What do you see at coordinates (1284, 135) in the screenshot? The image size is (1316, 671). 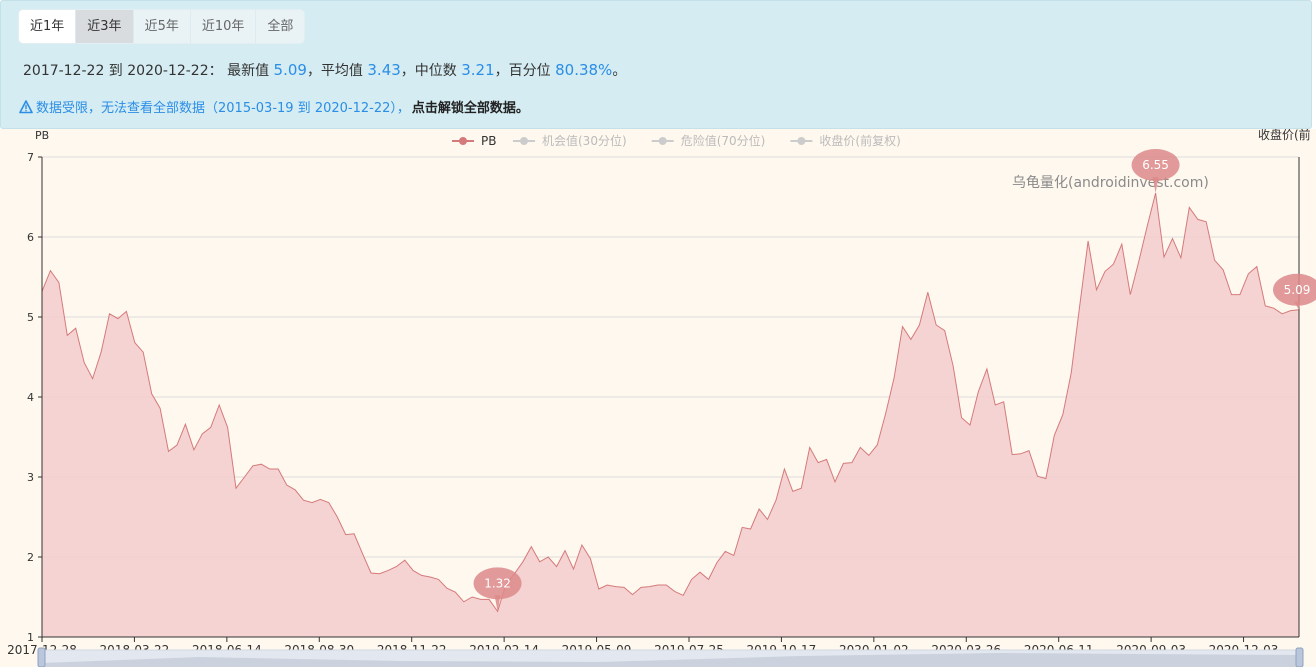 I see `y-axis-label-right: 收盘价(前` at bounding box center [1284, 135].